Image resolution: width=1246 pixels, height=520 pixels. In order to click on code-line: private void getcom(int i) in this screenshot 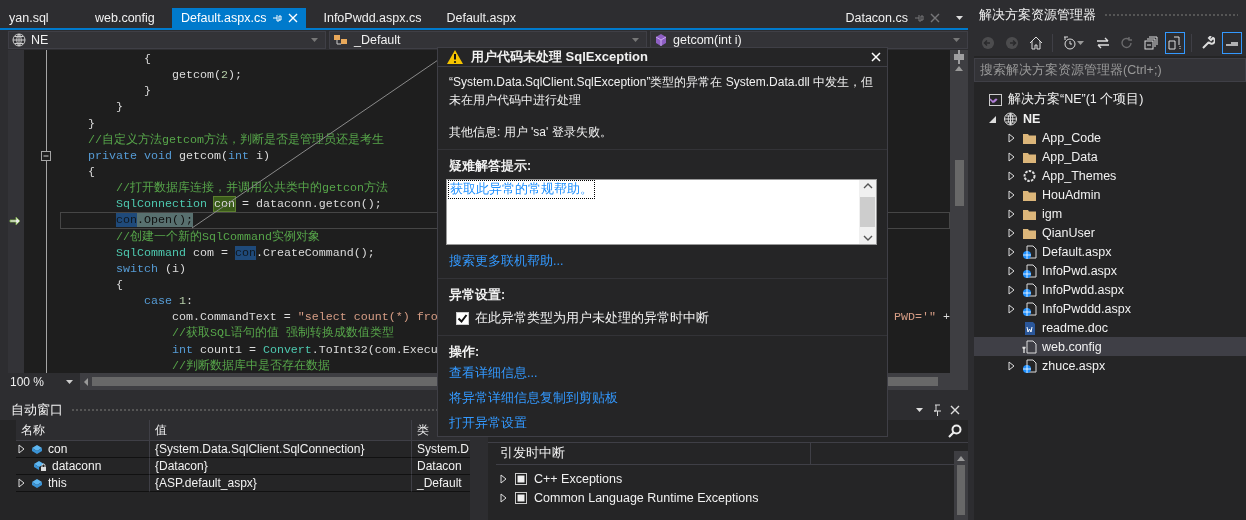, I will do `click(178, 155)`.